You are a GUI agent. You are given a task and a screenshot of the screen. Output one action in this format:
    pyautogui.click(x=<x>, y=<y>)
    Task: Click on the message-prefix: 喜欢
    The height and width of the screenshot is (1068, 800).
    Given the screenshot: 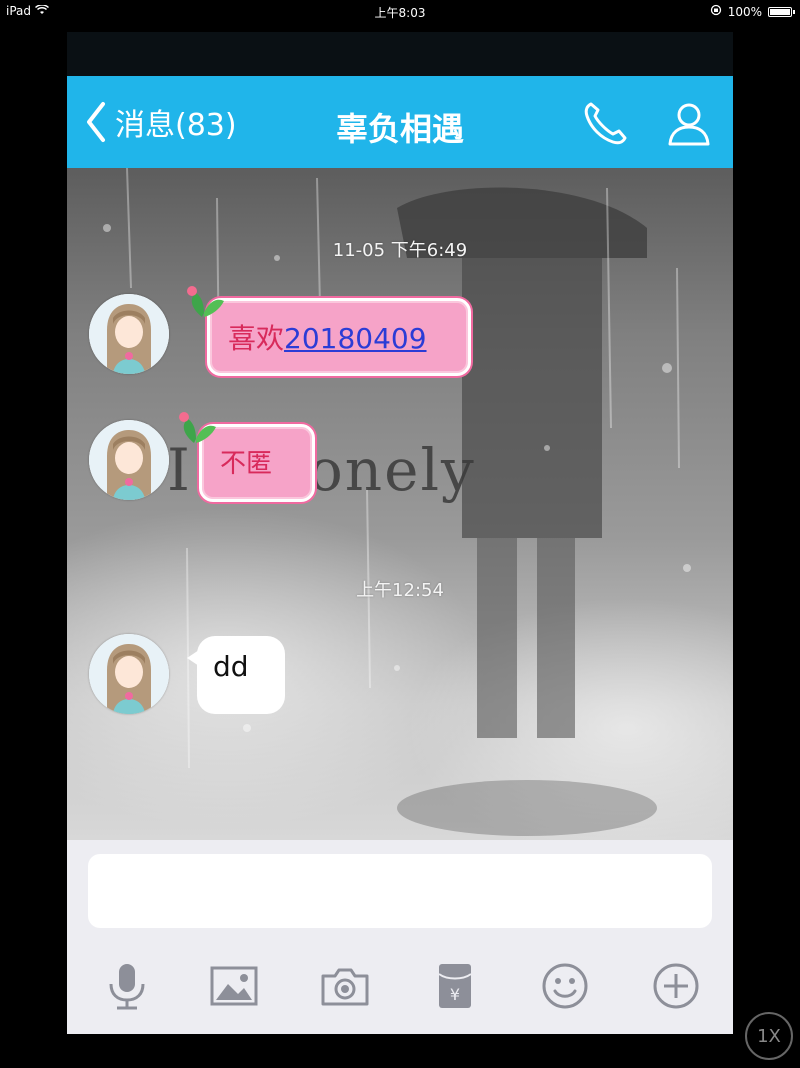 What is the action you would take?
    pyautogui.click(x=256, y=338)
    